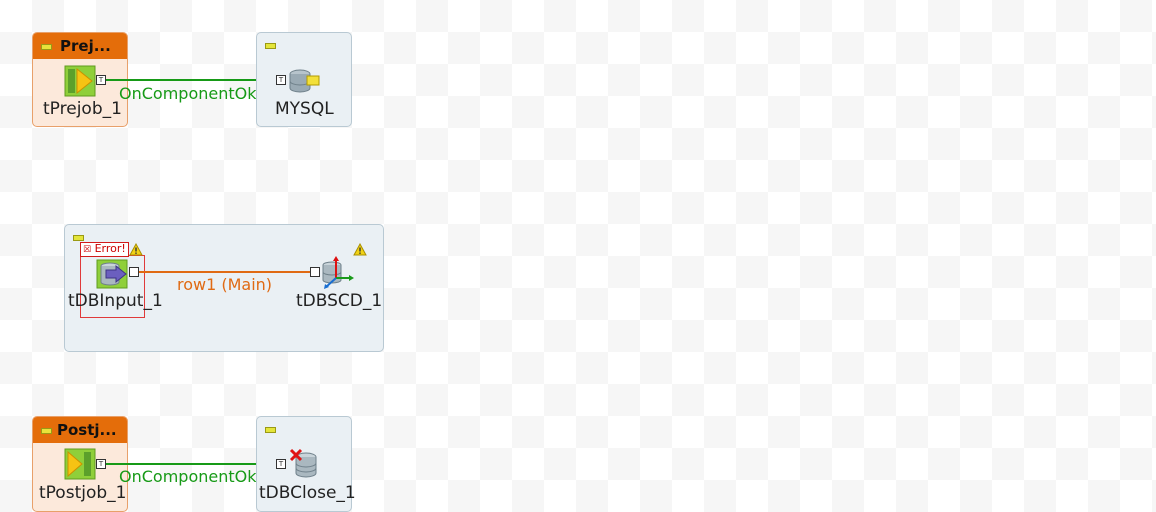 The image size is (1156, 512). What do you see at coordinates (80, 464) in the screenshot?
I see `postjob-component-icon` at bounding box center [80, 464].